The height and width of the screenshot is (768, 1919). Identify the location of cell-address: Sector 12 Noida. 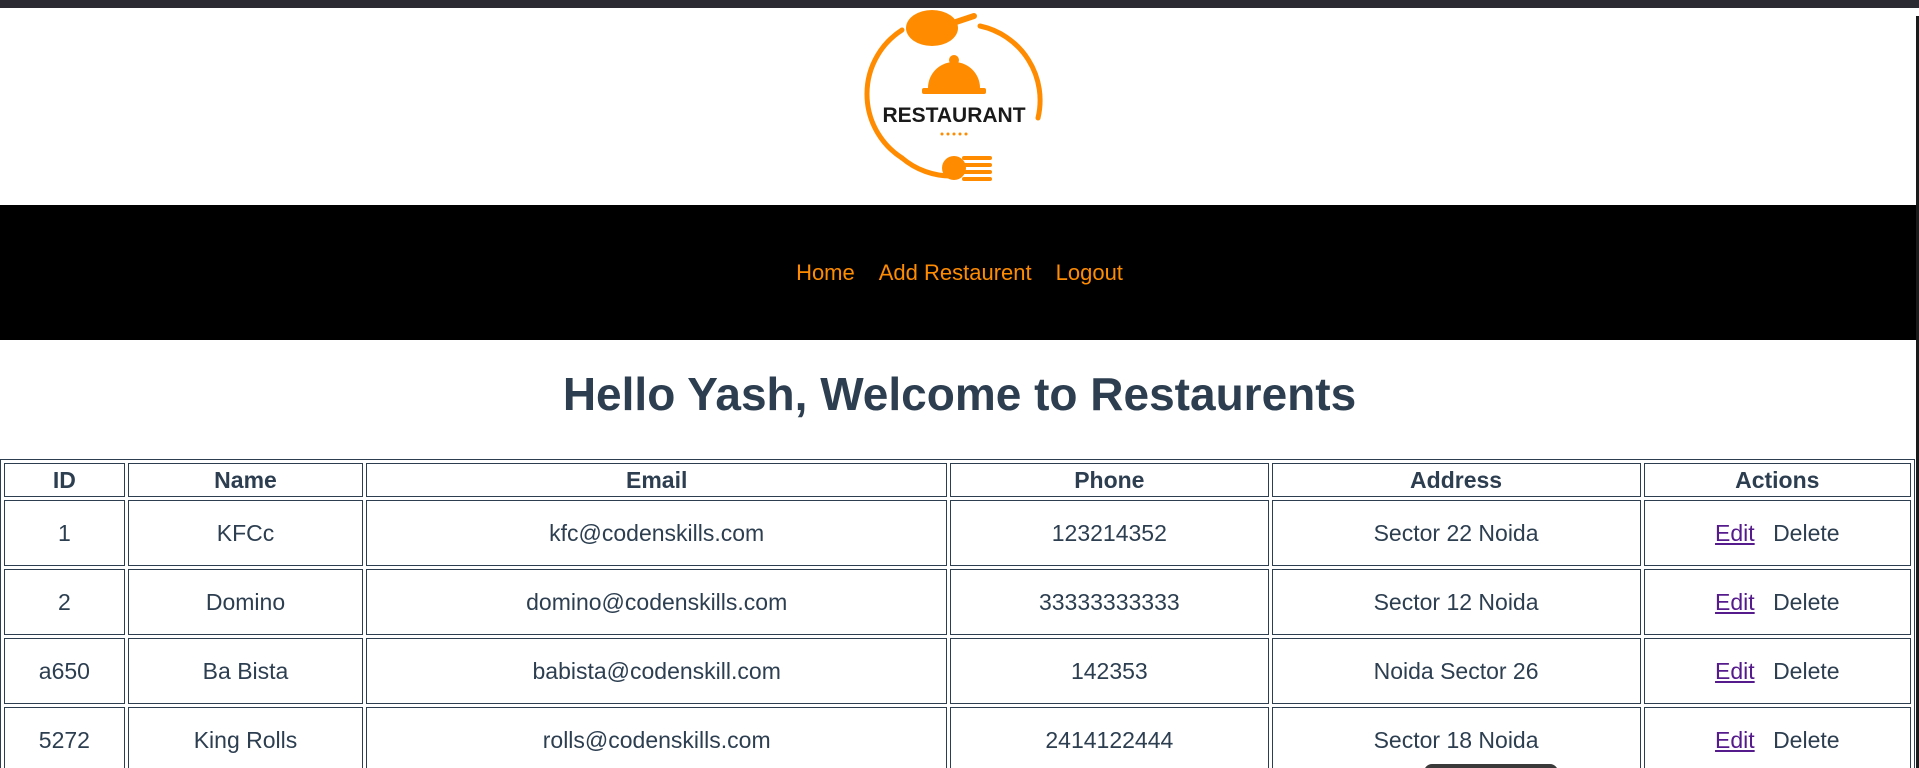
(1456, 602).